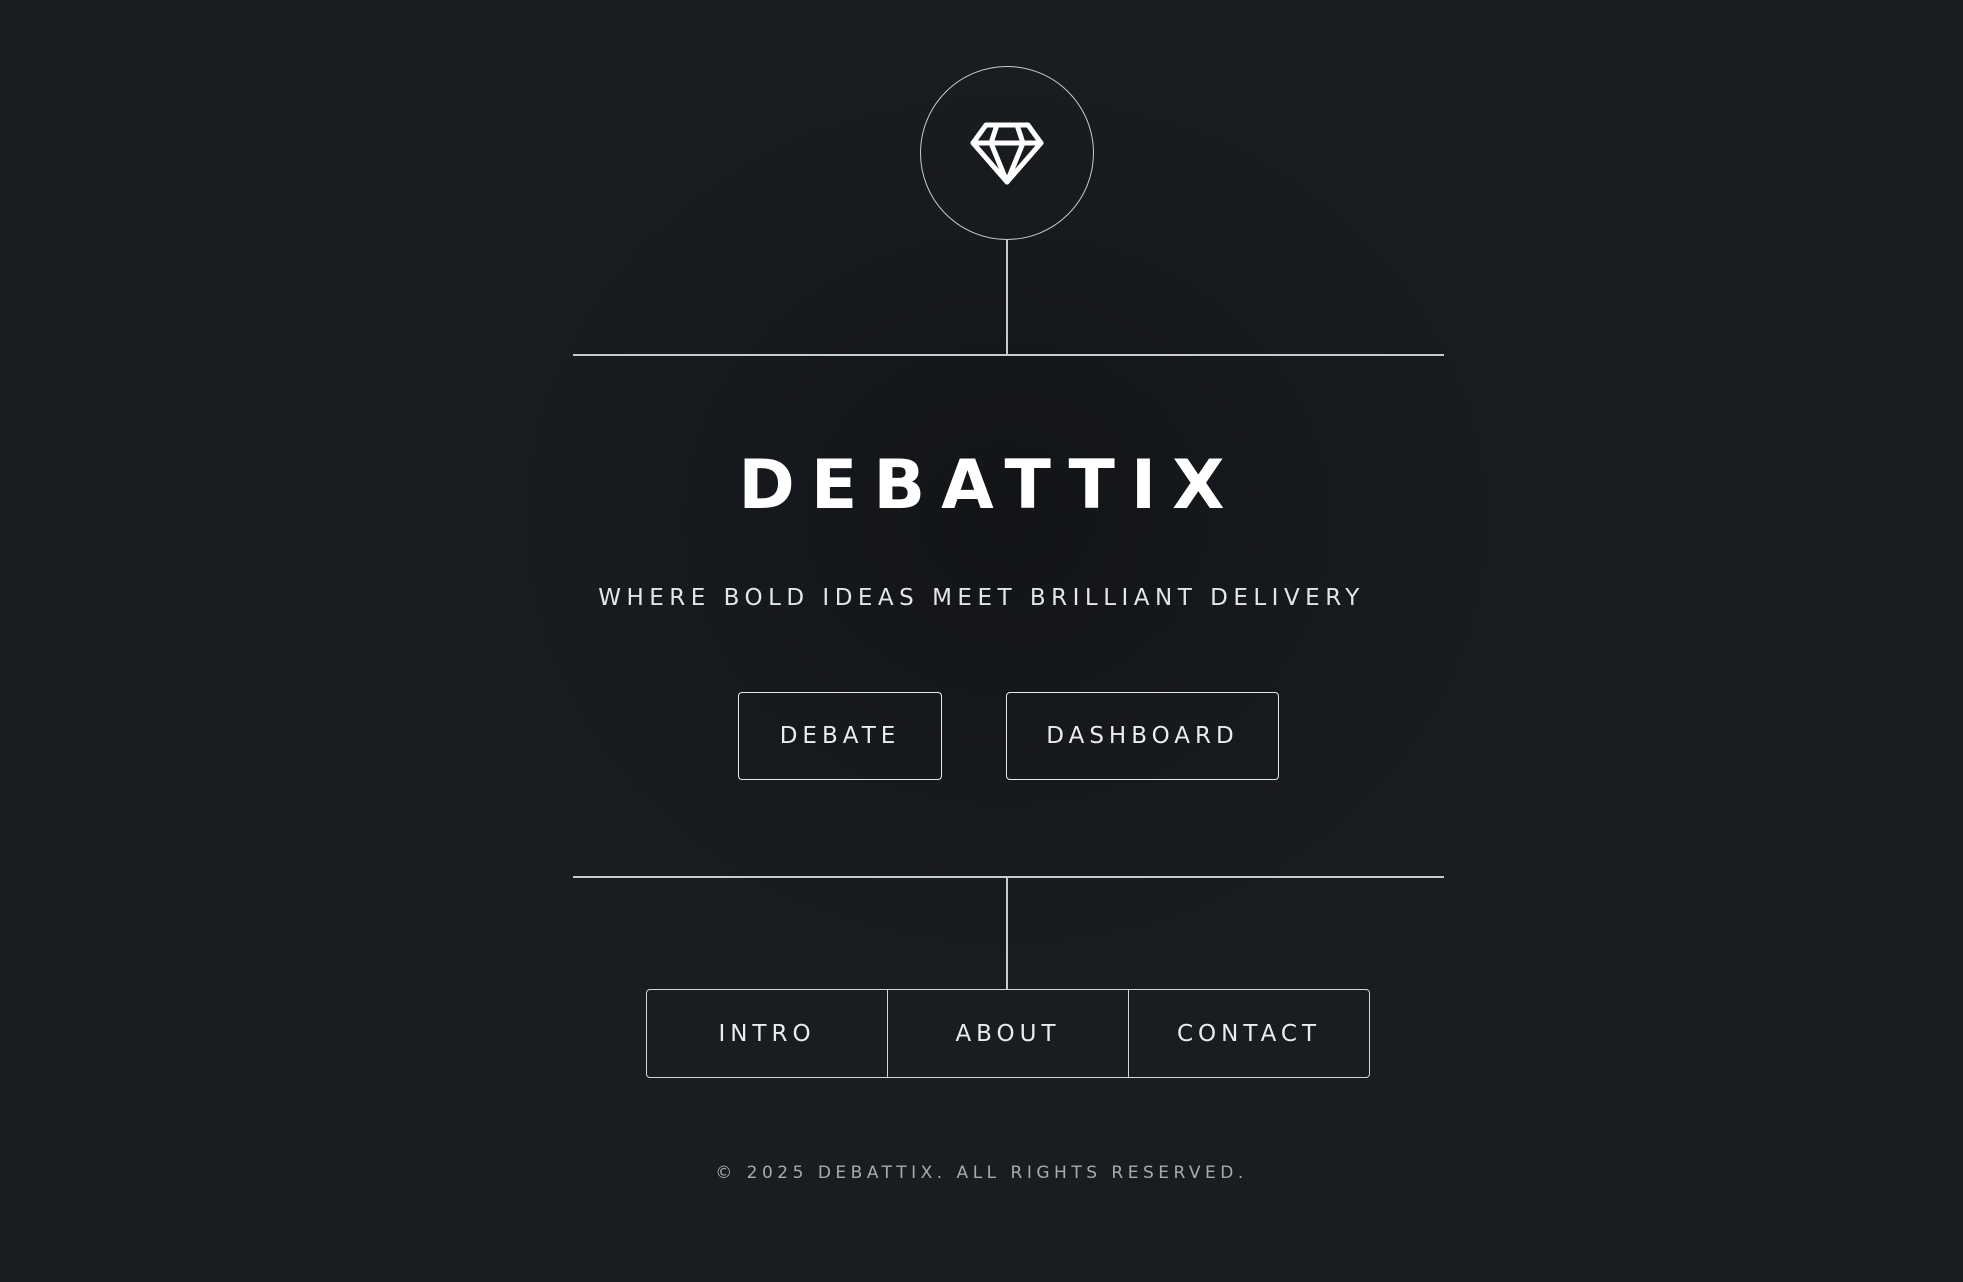 Image resolution: width=1963 pixels, height=1282 pixels. Describe the element at coordinates (1248, 1033) in the screenshot. I see `nav-item-contact: CONTACT` at that location.